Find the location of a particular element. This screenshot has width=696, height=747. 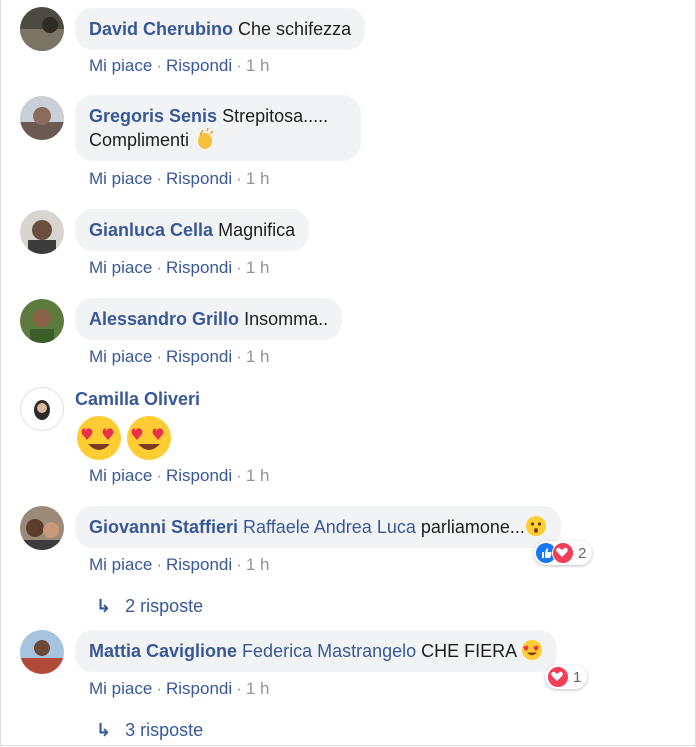

astonished-face-icon is located at coordinates (535, 526).